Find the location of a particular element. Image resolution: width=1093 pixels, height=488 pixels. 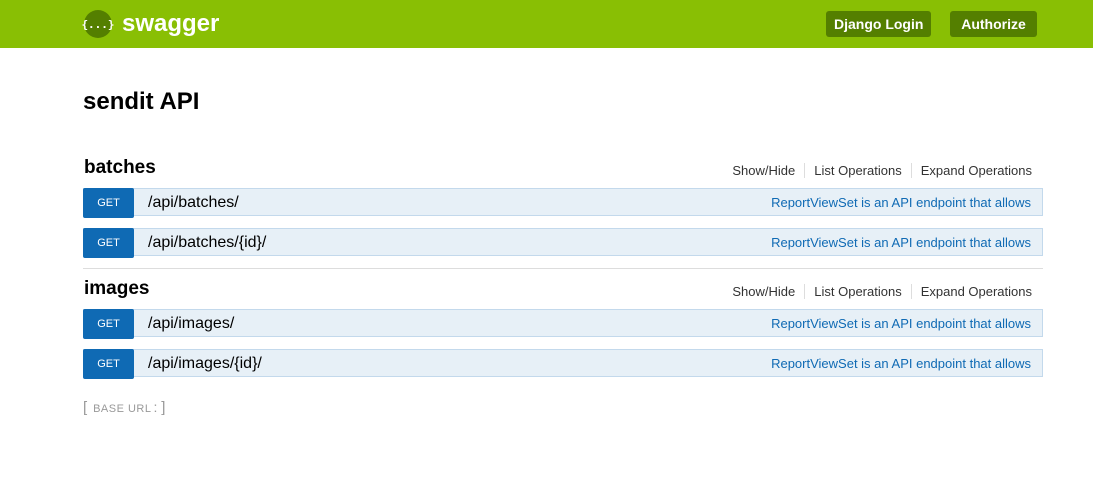

operation-path: /api/batches/ is located at coordinates (193, 203).